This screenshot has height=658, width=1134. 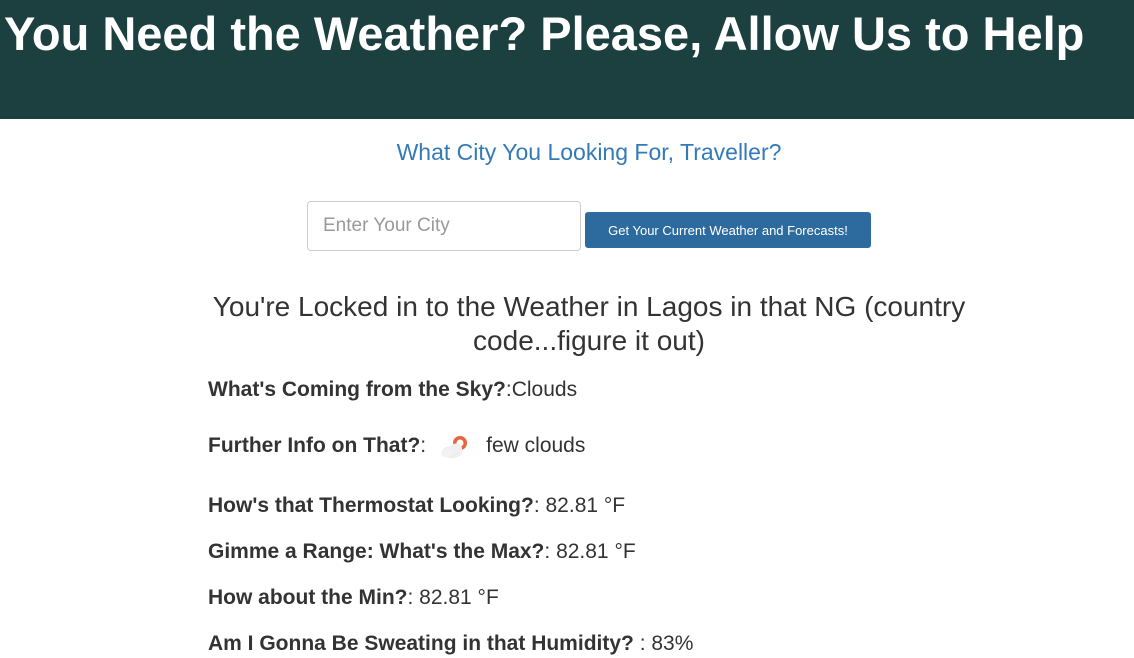 What do you see at coordinates (308, 597) in the screenshot?
I see `min-temp-label: How about the Min?` at bounding box center [308, 597].